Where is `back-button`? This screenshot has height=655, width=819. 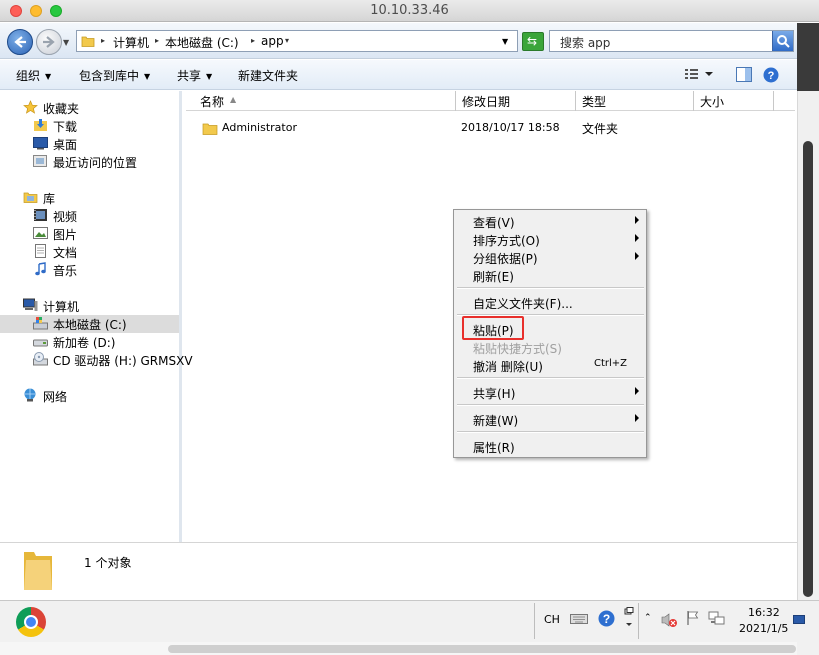
back-button is located at coordinates (20, 42).